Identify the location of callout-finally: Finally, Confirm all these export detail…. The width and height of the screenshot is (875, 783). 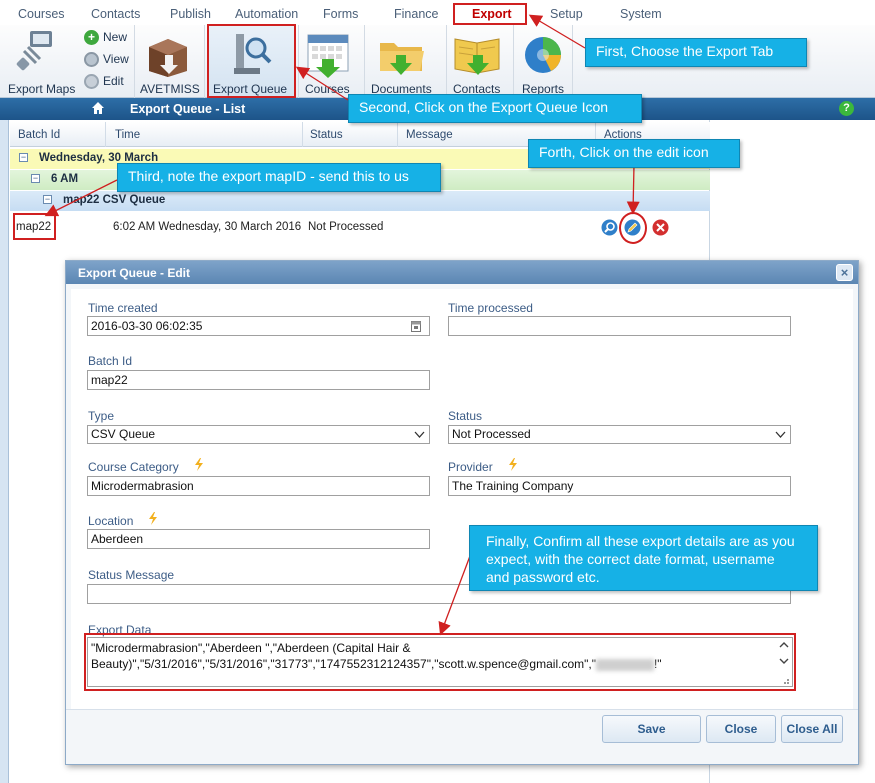
(643, 558).